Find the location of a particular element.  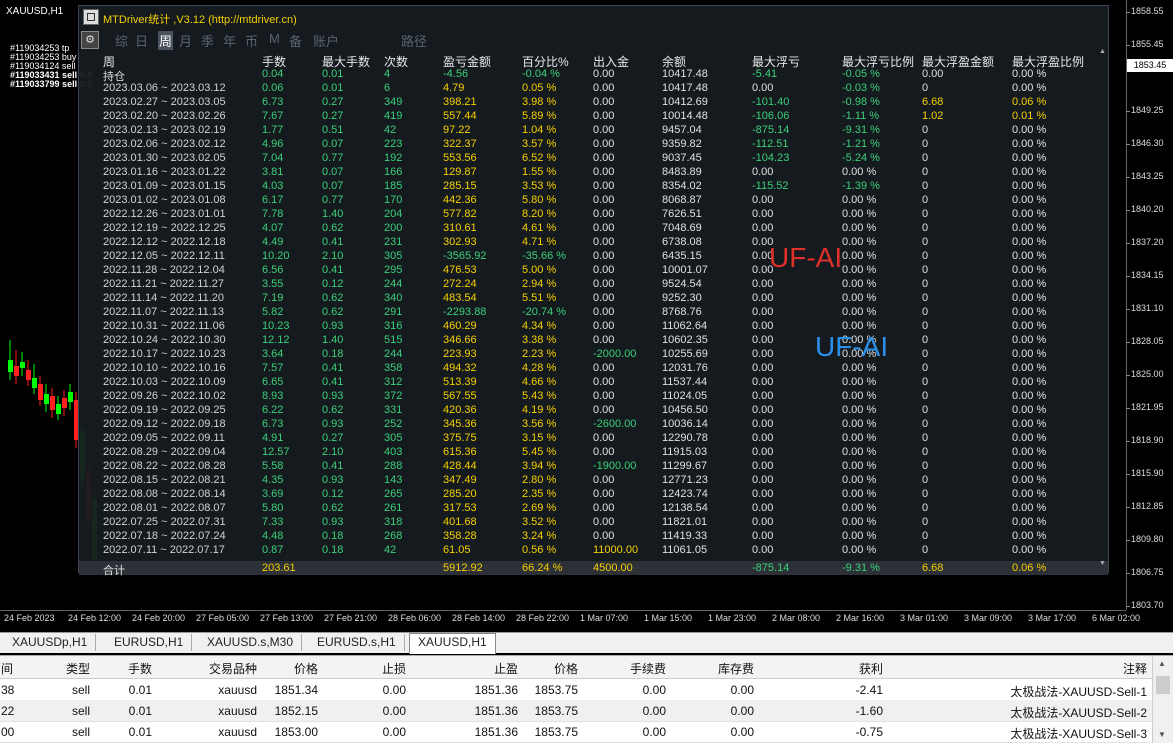

terminal-column-header: 交易品种 is located at coordinates (233, 668).